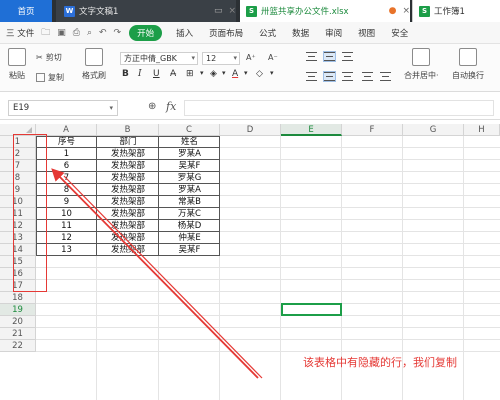 This screenshot has width=500, height=400. What do you see at coordinates (347, 56) in the screenshot?
I see `align-bottom-icon` at bounding box center [347, 56].